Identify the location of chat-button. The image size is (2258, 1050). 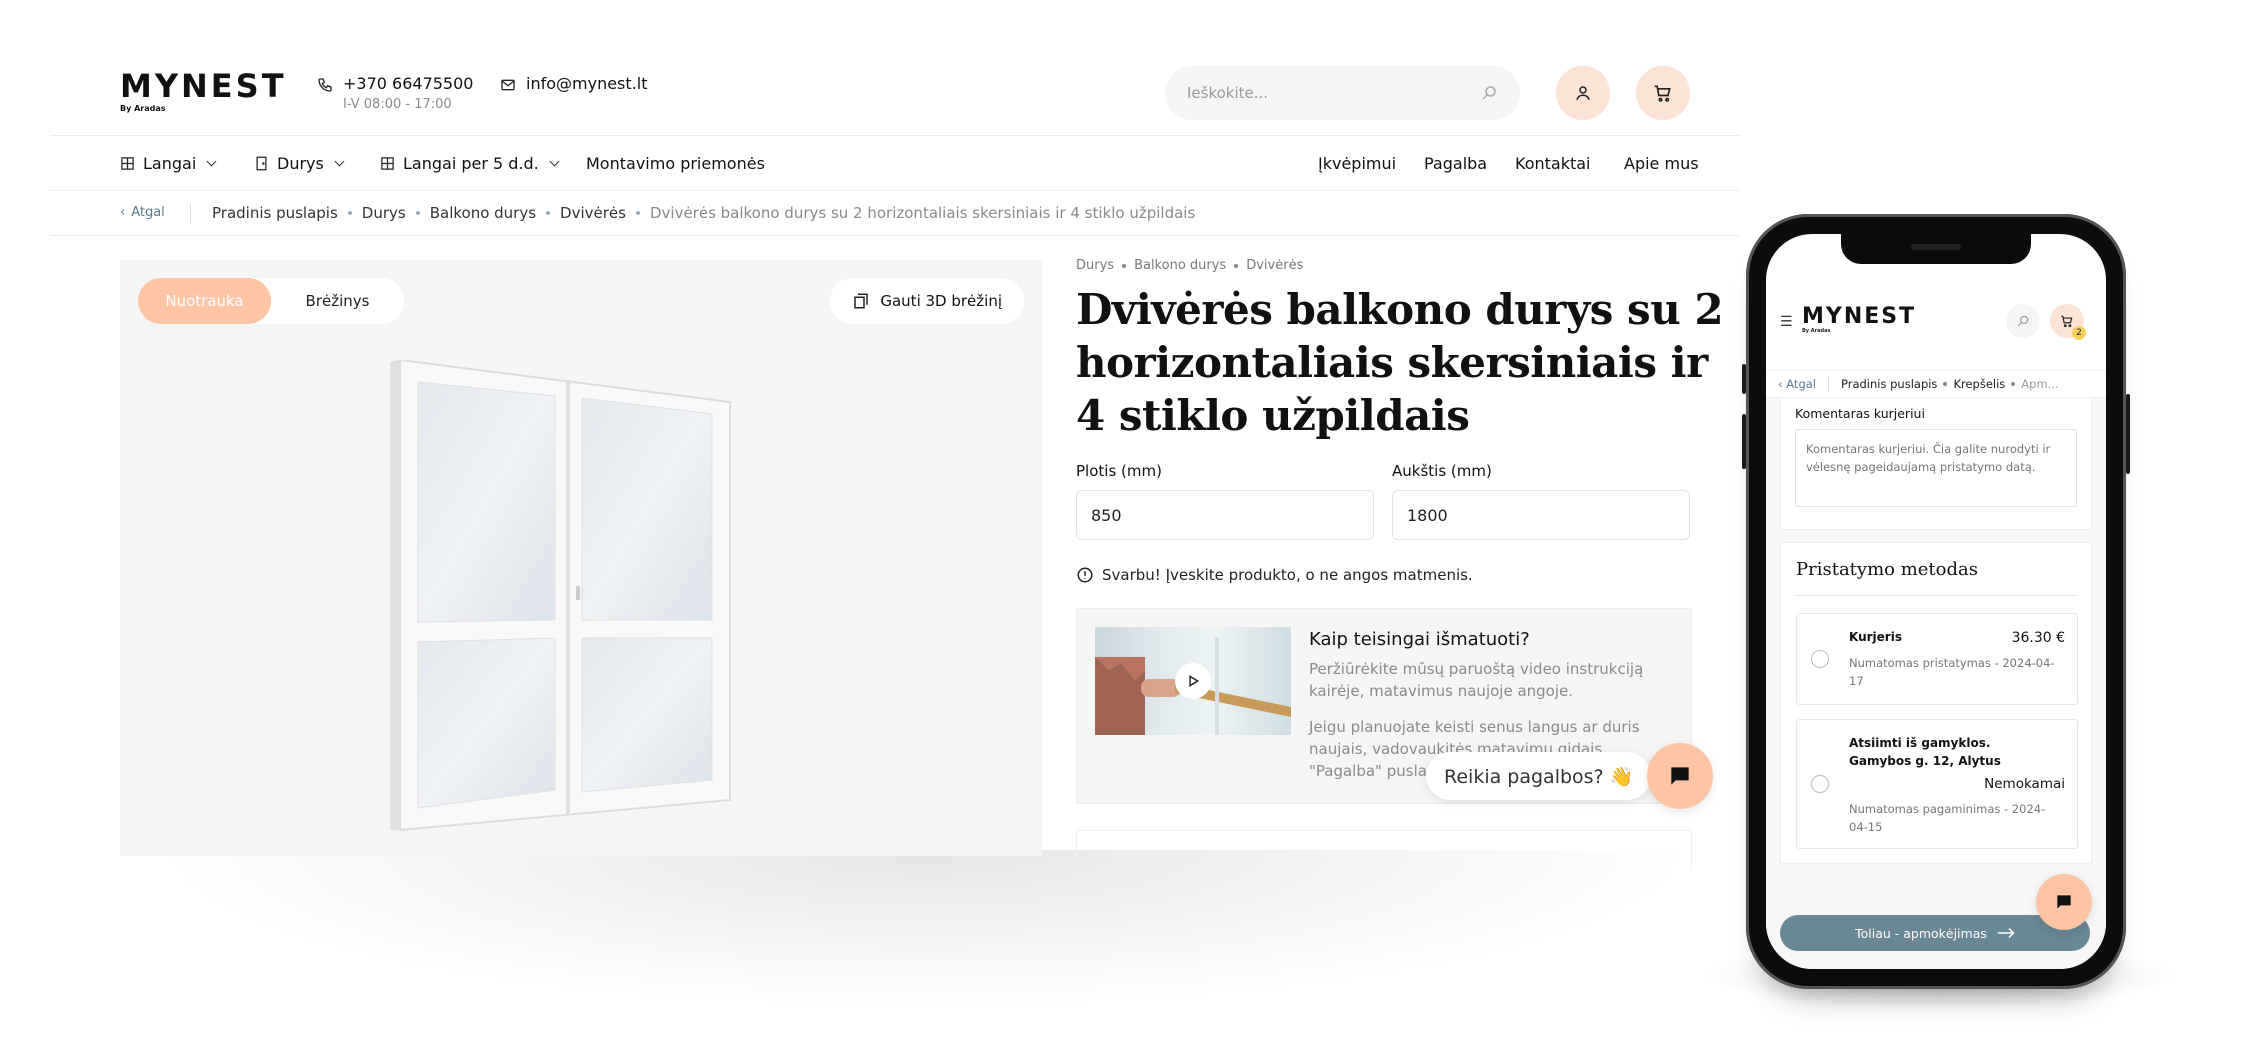
(1680, 776).